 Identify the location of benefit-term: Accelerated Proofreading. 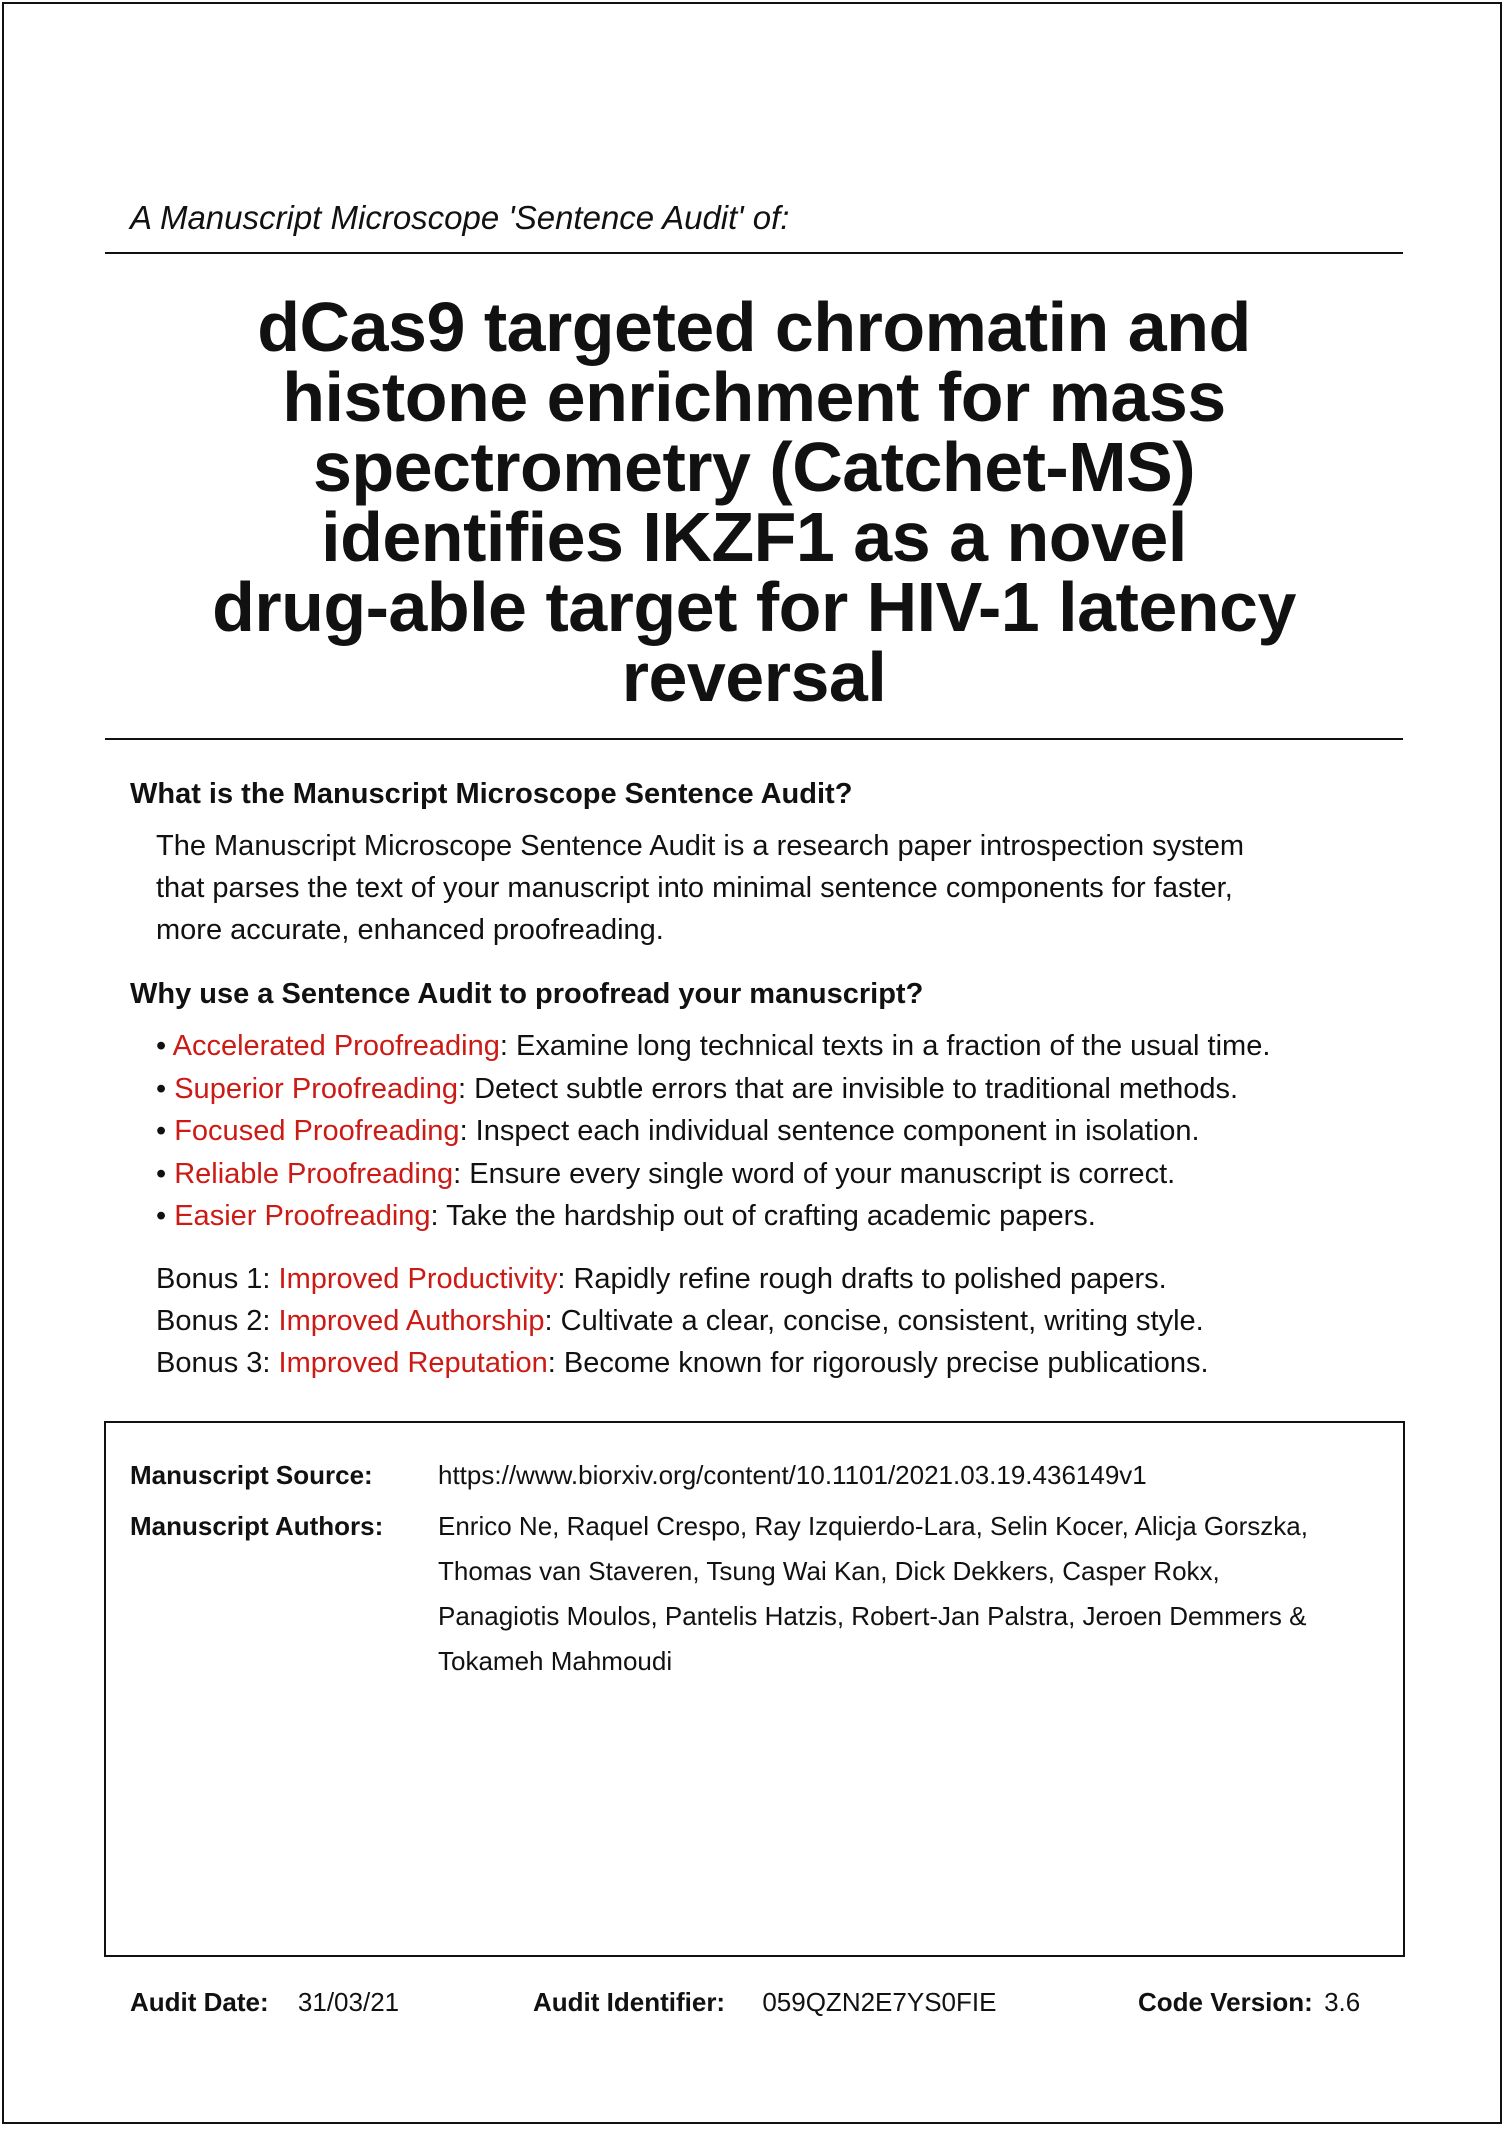
(336, 1046).